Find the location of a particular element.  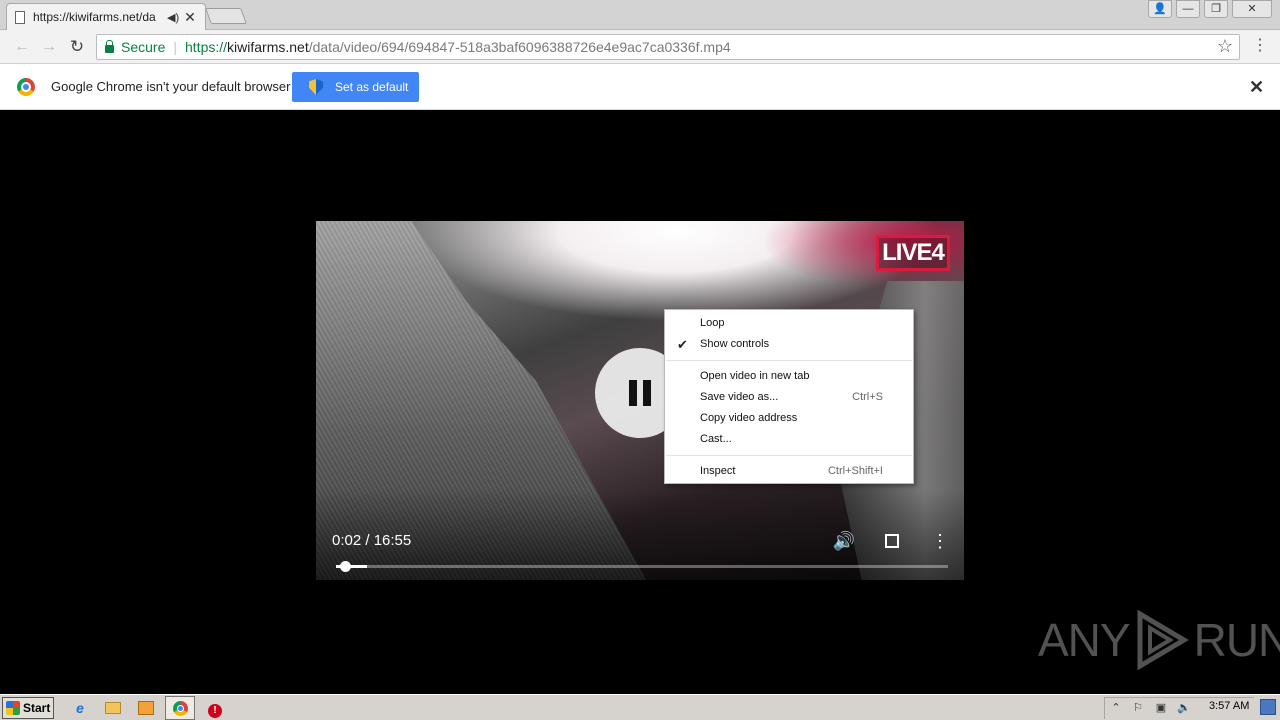

menu-item-label: Copy video address is located at coordinates (749, 418).